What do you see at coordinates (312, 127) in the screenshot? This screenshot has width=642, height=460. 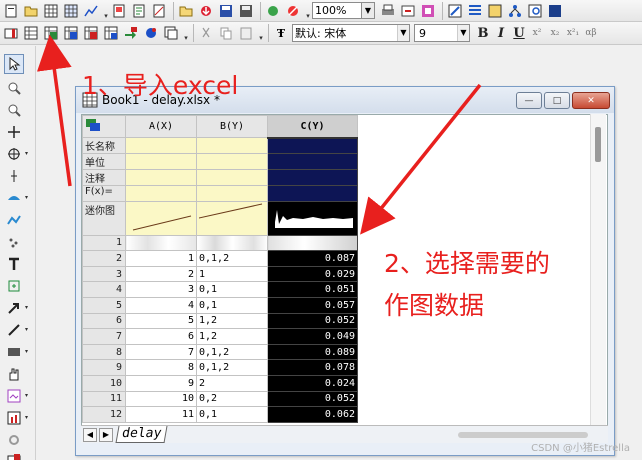 I see `column-header-c: C(Y)` at bounding box center [312, 127].